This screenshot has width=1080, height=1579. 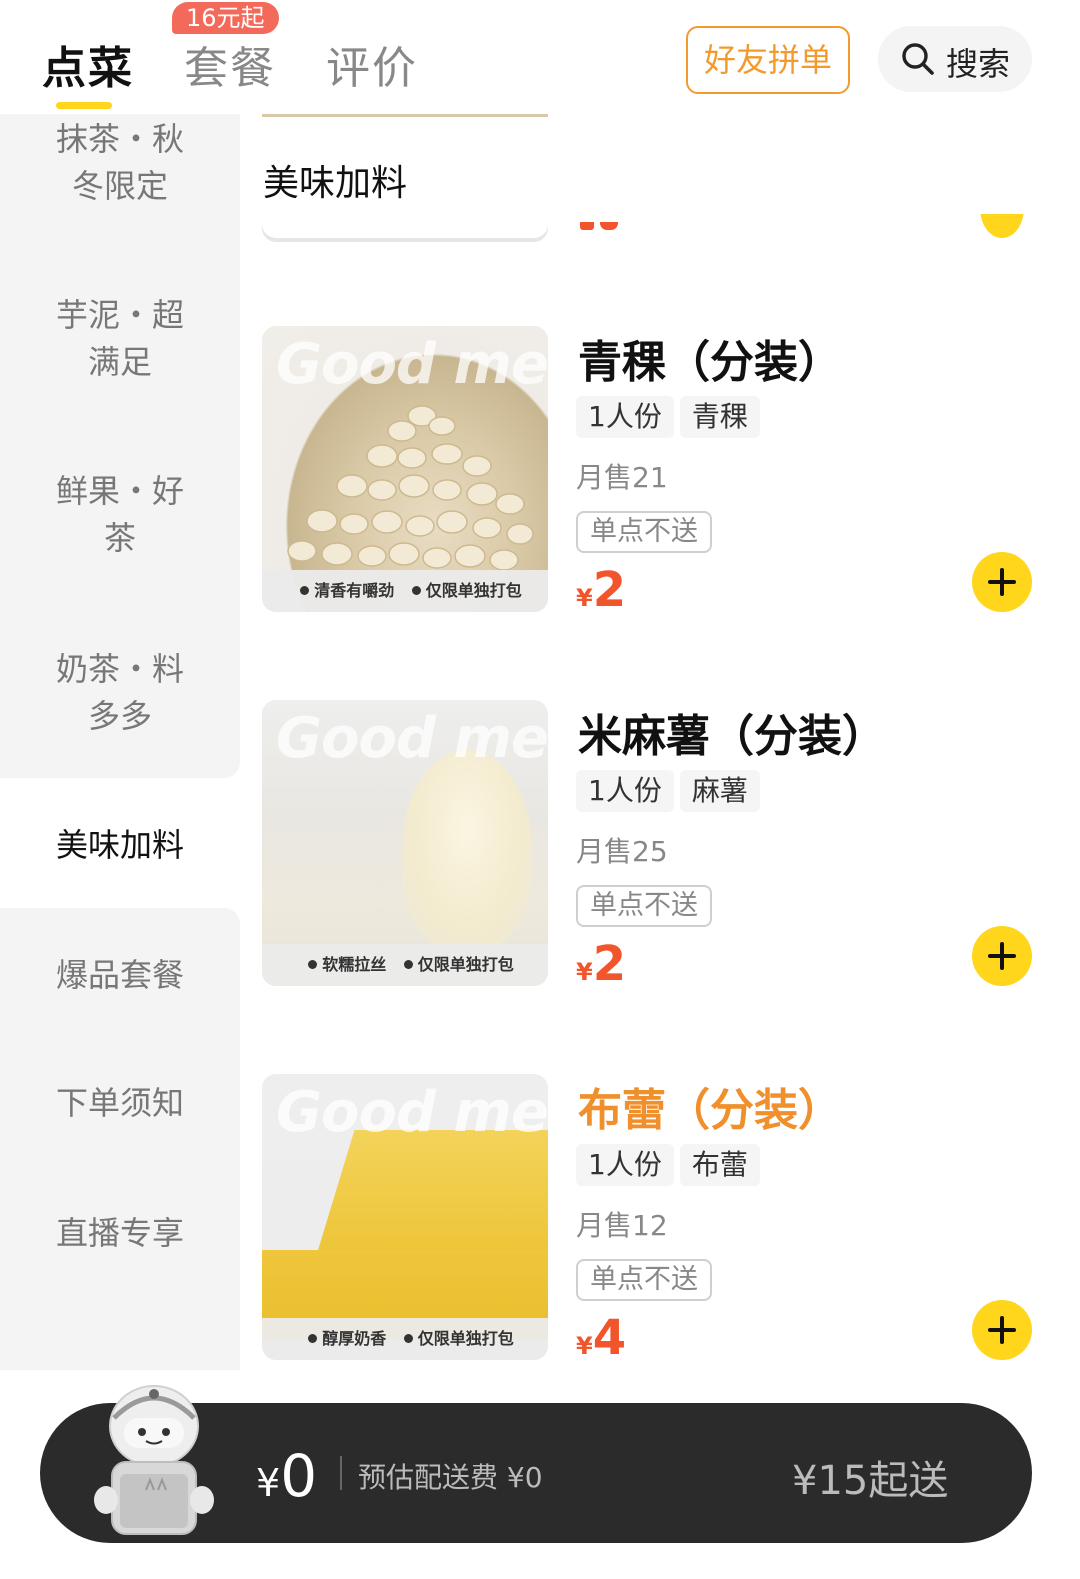 What do you see at coordinates (120, 845) in the screenshot?
I see `sidebar-item-toppings: 美味加料` at bounding box center [120, 845].